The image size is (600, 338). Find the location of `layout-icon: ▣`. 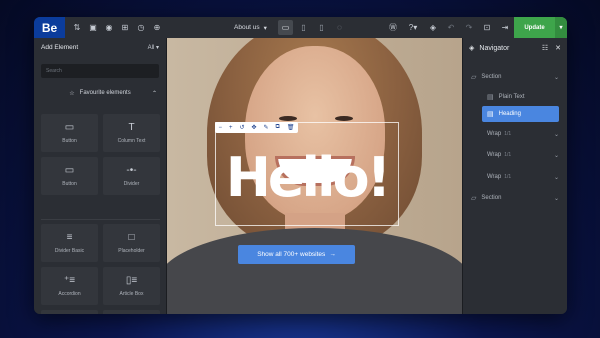

layout-icon: ▣ is located at coordinates (93, 27).